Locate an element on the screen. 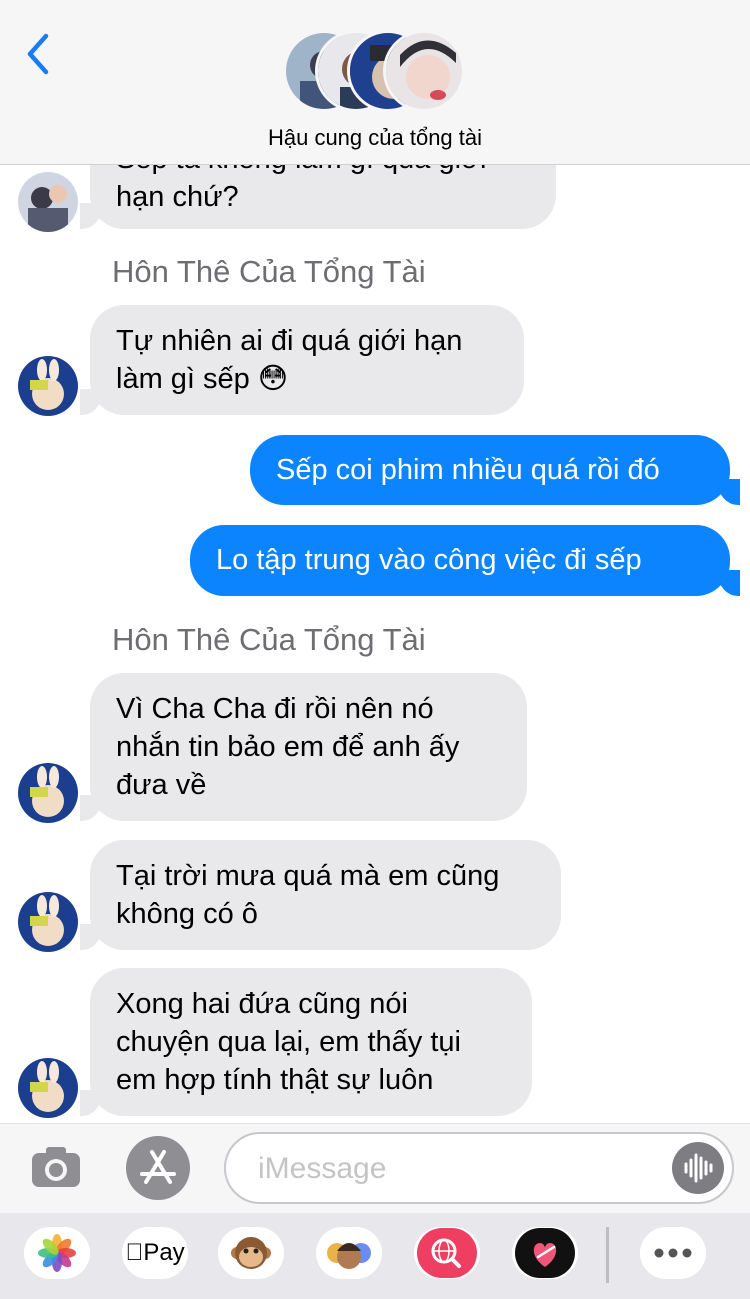 The width and height of the screenshot is (750, 1299). conversation-header: Hậu cung của tổng tài is located at coordinates (375, 82).